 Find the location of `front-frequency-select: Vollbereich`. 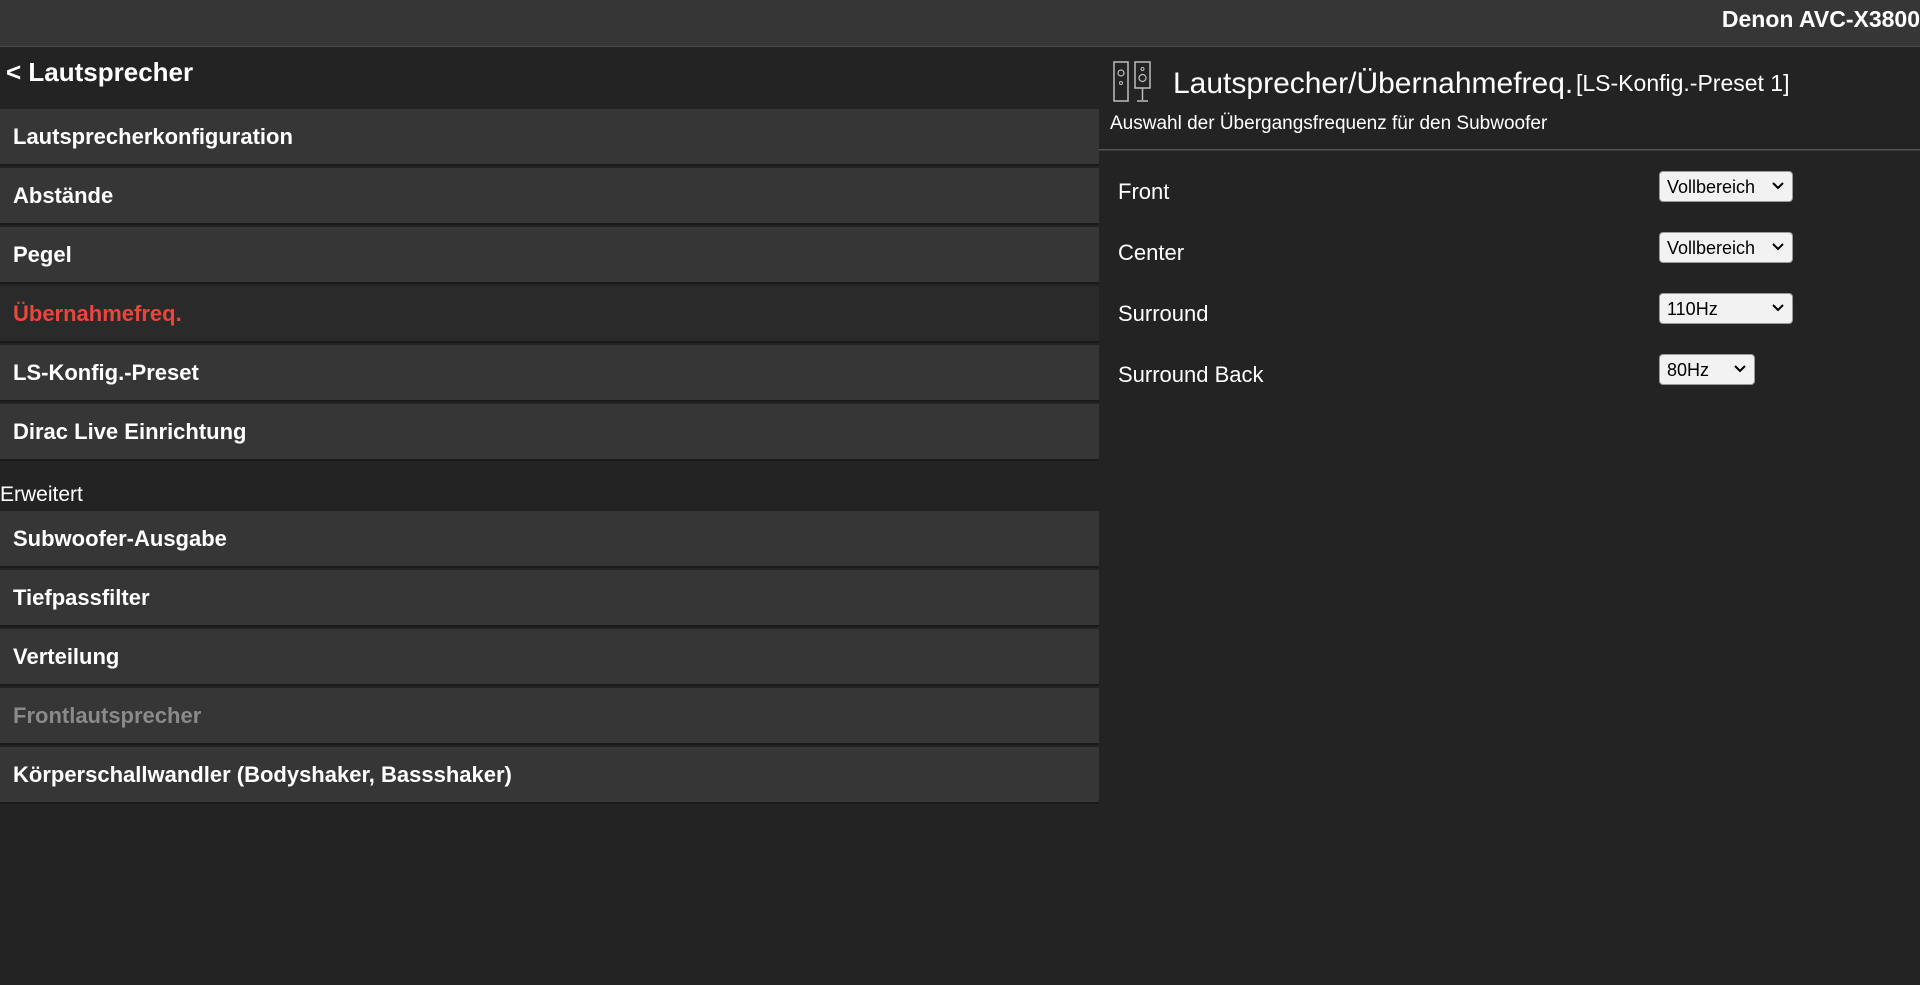

front-frequency-select: Vollbereich is located at coordinates (1726, 186).